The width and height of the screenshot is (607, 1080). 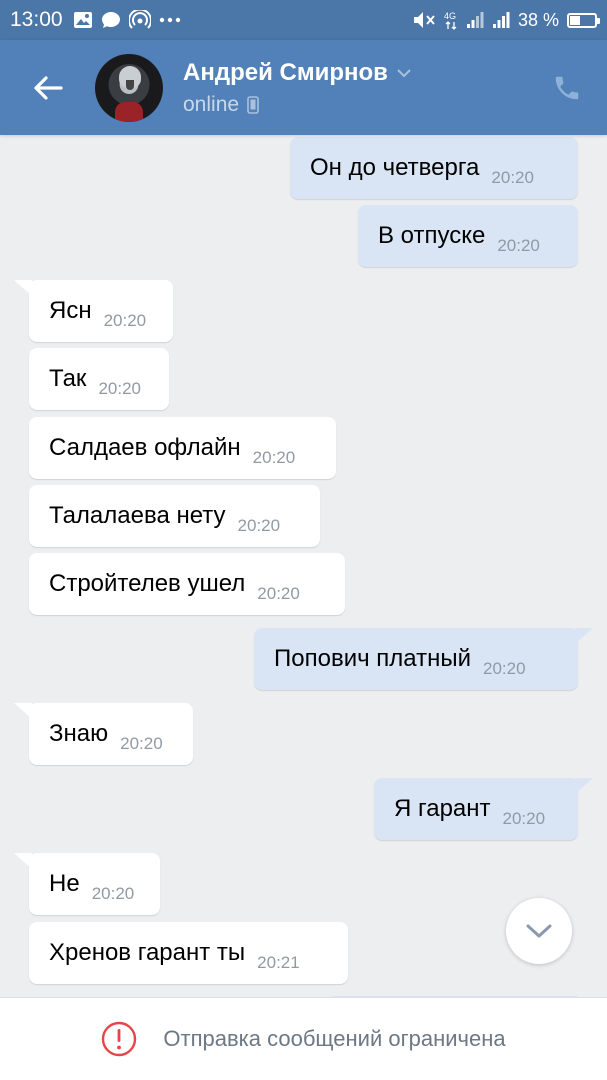 I want to click on restriction-message: Отправка сообщений ограничена, so click(x=334, y=1038).